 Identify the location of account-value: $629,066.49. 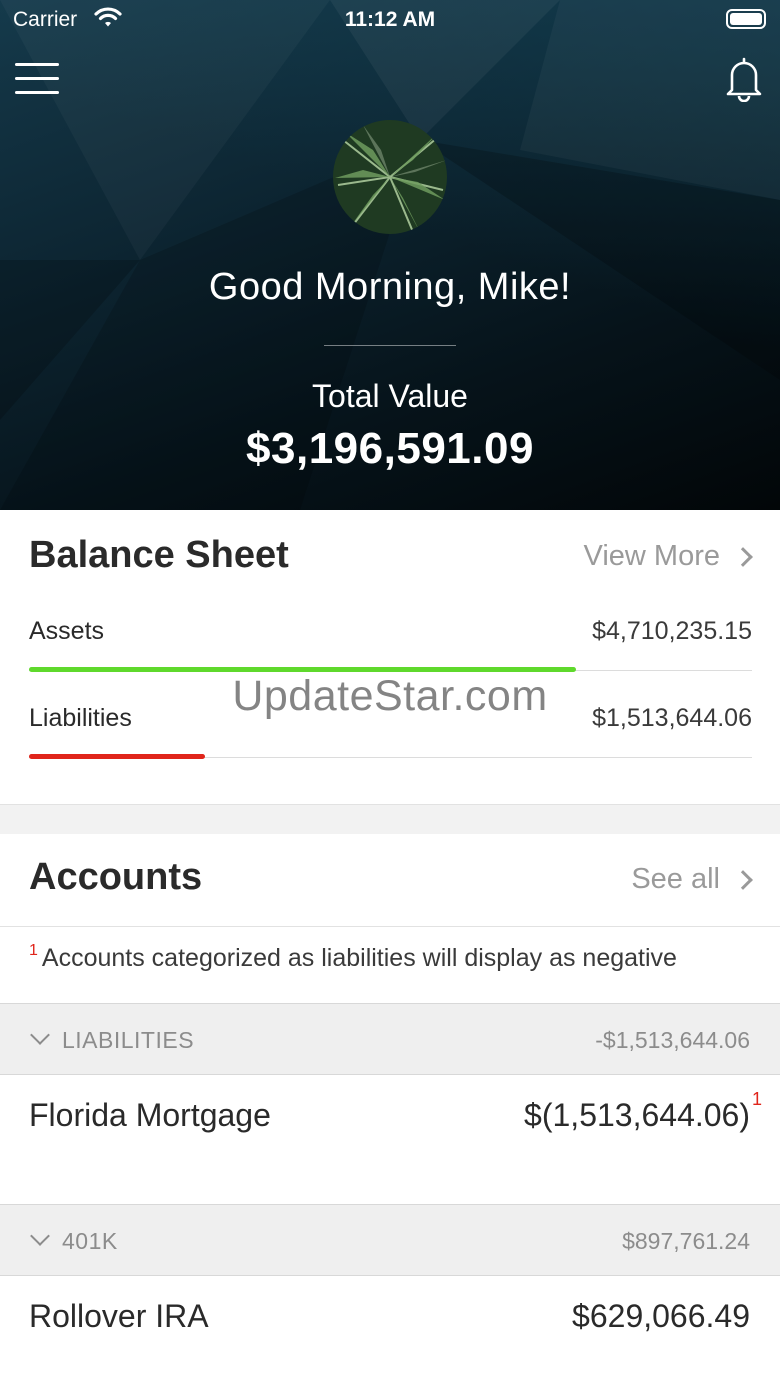
(661, 1316).